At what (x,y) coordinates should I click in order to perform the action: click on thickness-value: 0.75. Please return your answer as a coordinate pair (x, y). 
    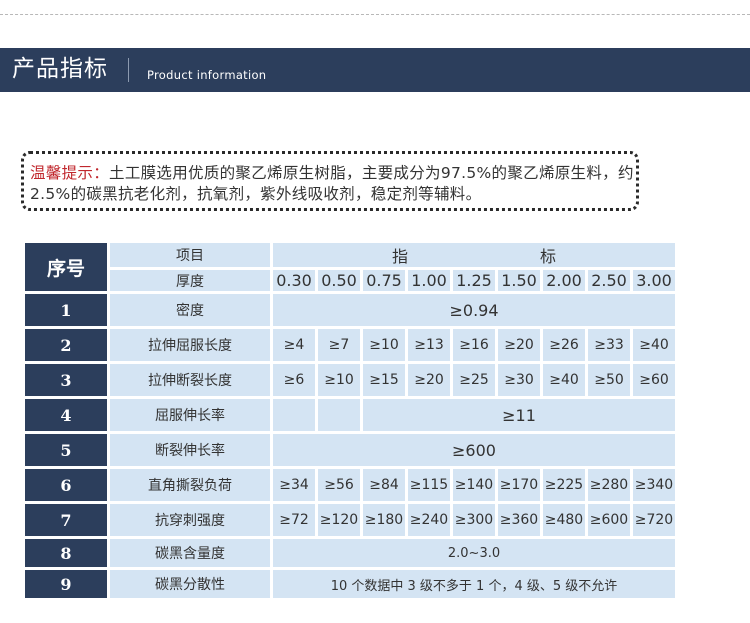
    Looking at the image, I should click on (384, 280).